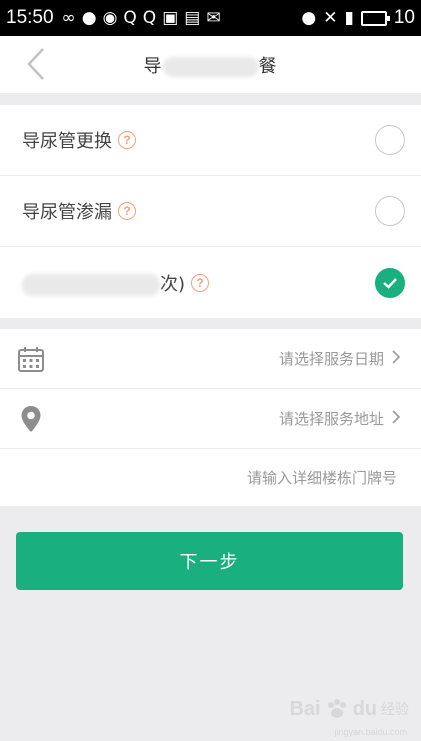 The height and width of the screenshot is (741, 421). I want to click on radio-checked, so click(390, 282).